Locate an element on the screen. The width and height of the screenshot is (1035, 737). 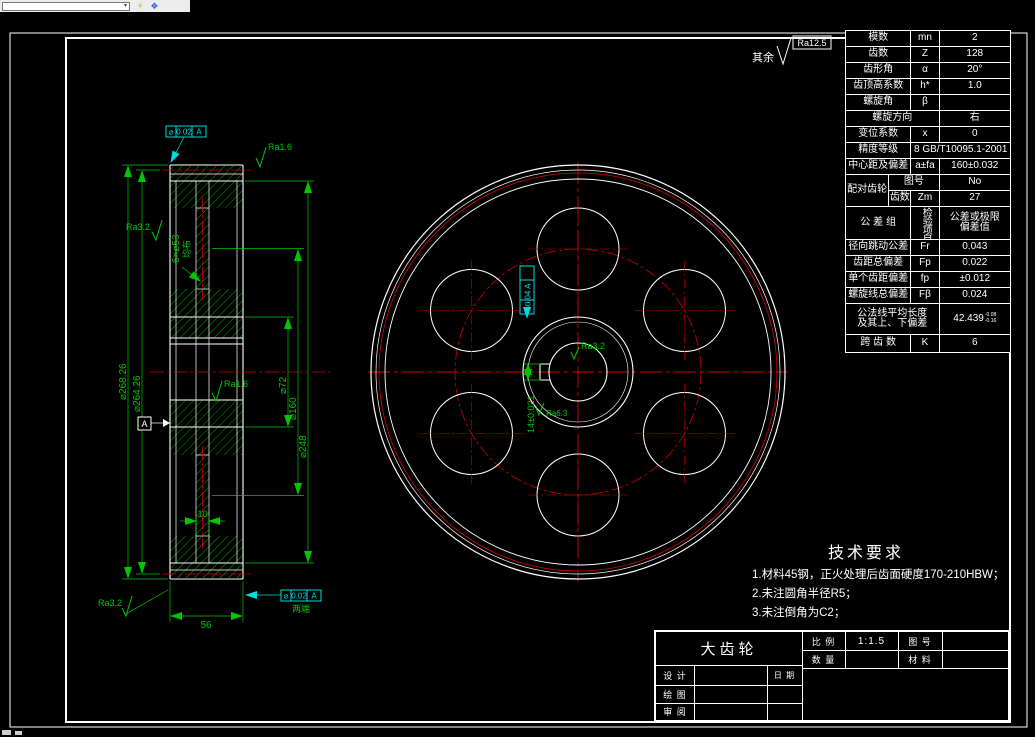
param-row: 齿顶高系数 h* 1.0 is located at coordinates (928, 86).